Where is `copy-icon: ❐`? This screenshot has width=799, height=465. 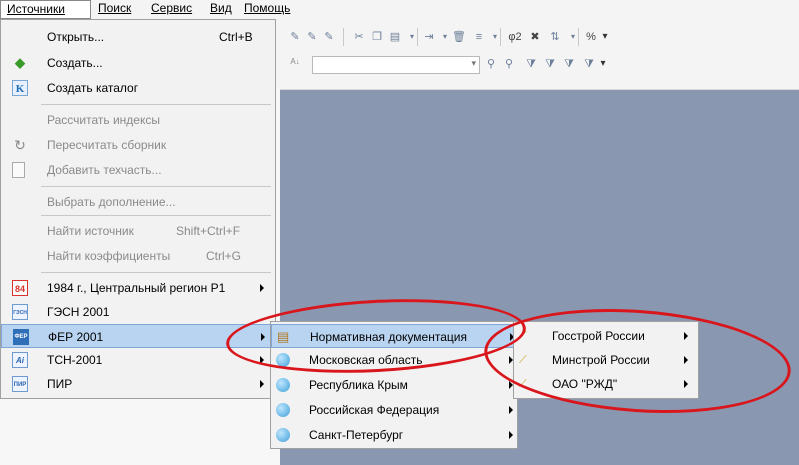 copy-icon: ❐ is located at coordinates (377, 37).